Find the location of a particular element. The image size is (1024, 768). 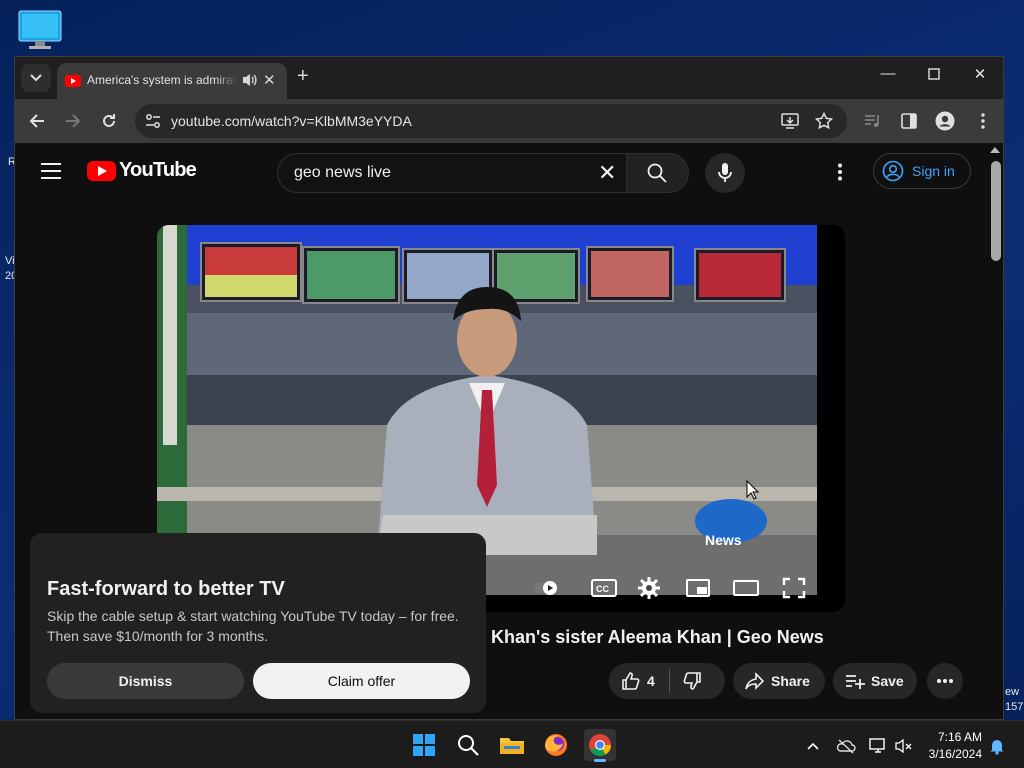

sign-in-button: Sign in is located at coordinates (922, 171).